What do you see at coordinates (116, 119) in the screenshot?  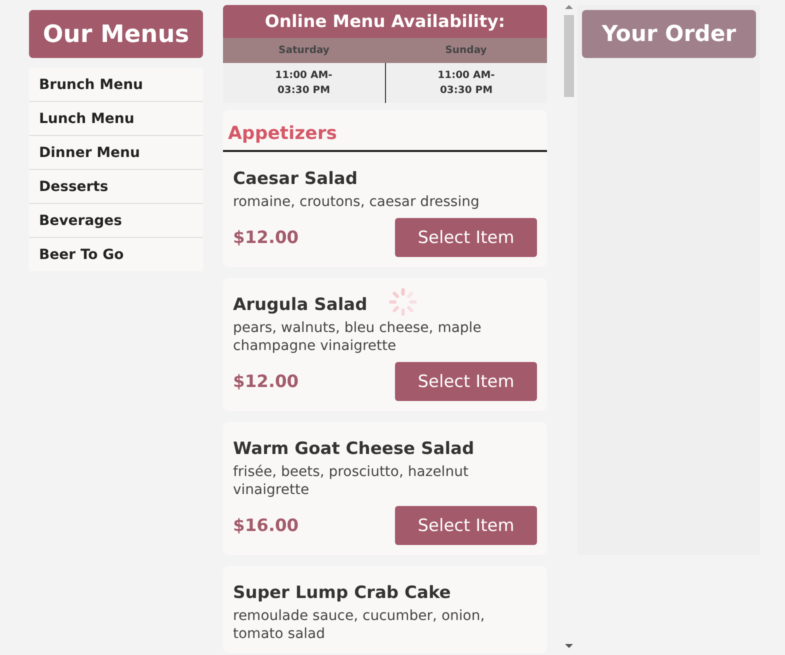 I see `menu-link: Lunch Menu` at bounding box center [116, 119].